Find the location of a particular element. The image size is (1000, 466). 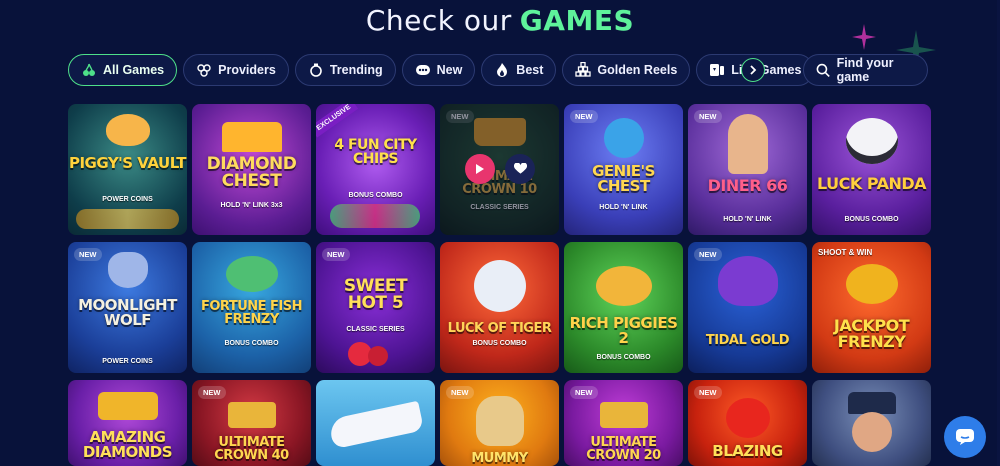

title-accent: GAMES is located at coordinates (577, 20).